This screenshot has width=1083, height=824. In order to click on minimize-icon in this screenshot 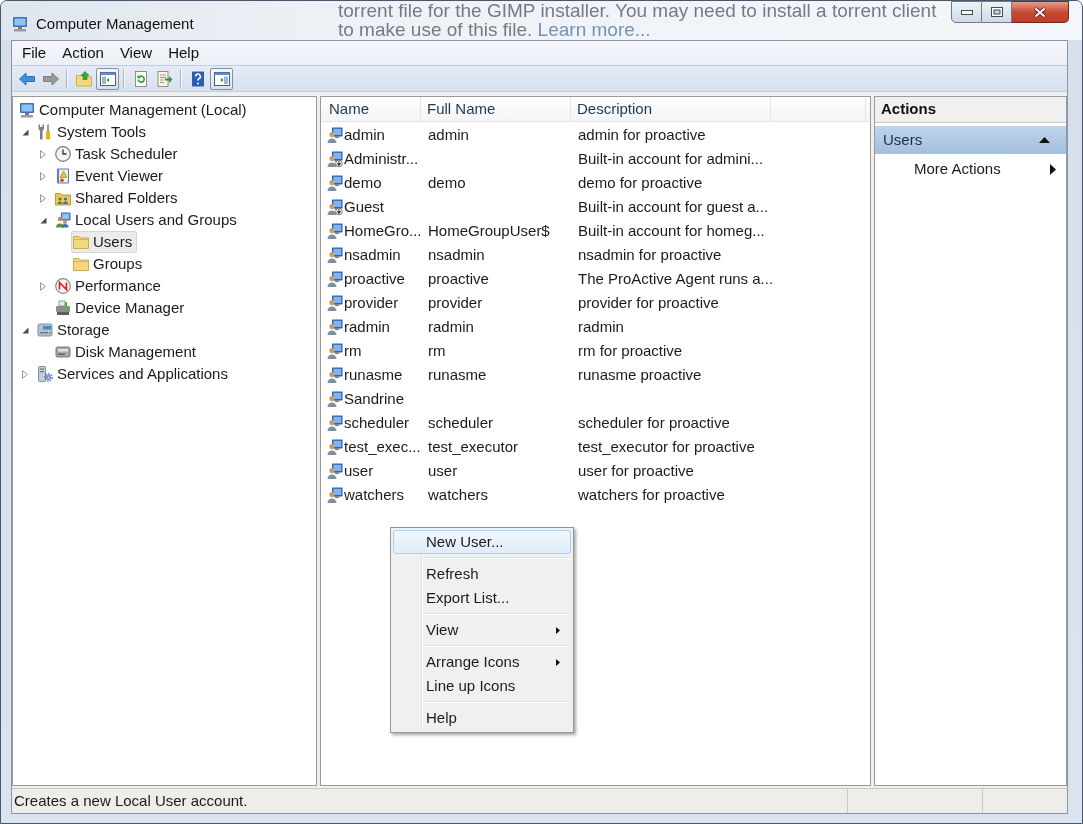, I will do `click(966, 12)`.